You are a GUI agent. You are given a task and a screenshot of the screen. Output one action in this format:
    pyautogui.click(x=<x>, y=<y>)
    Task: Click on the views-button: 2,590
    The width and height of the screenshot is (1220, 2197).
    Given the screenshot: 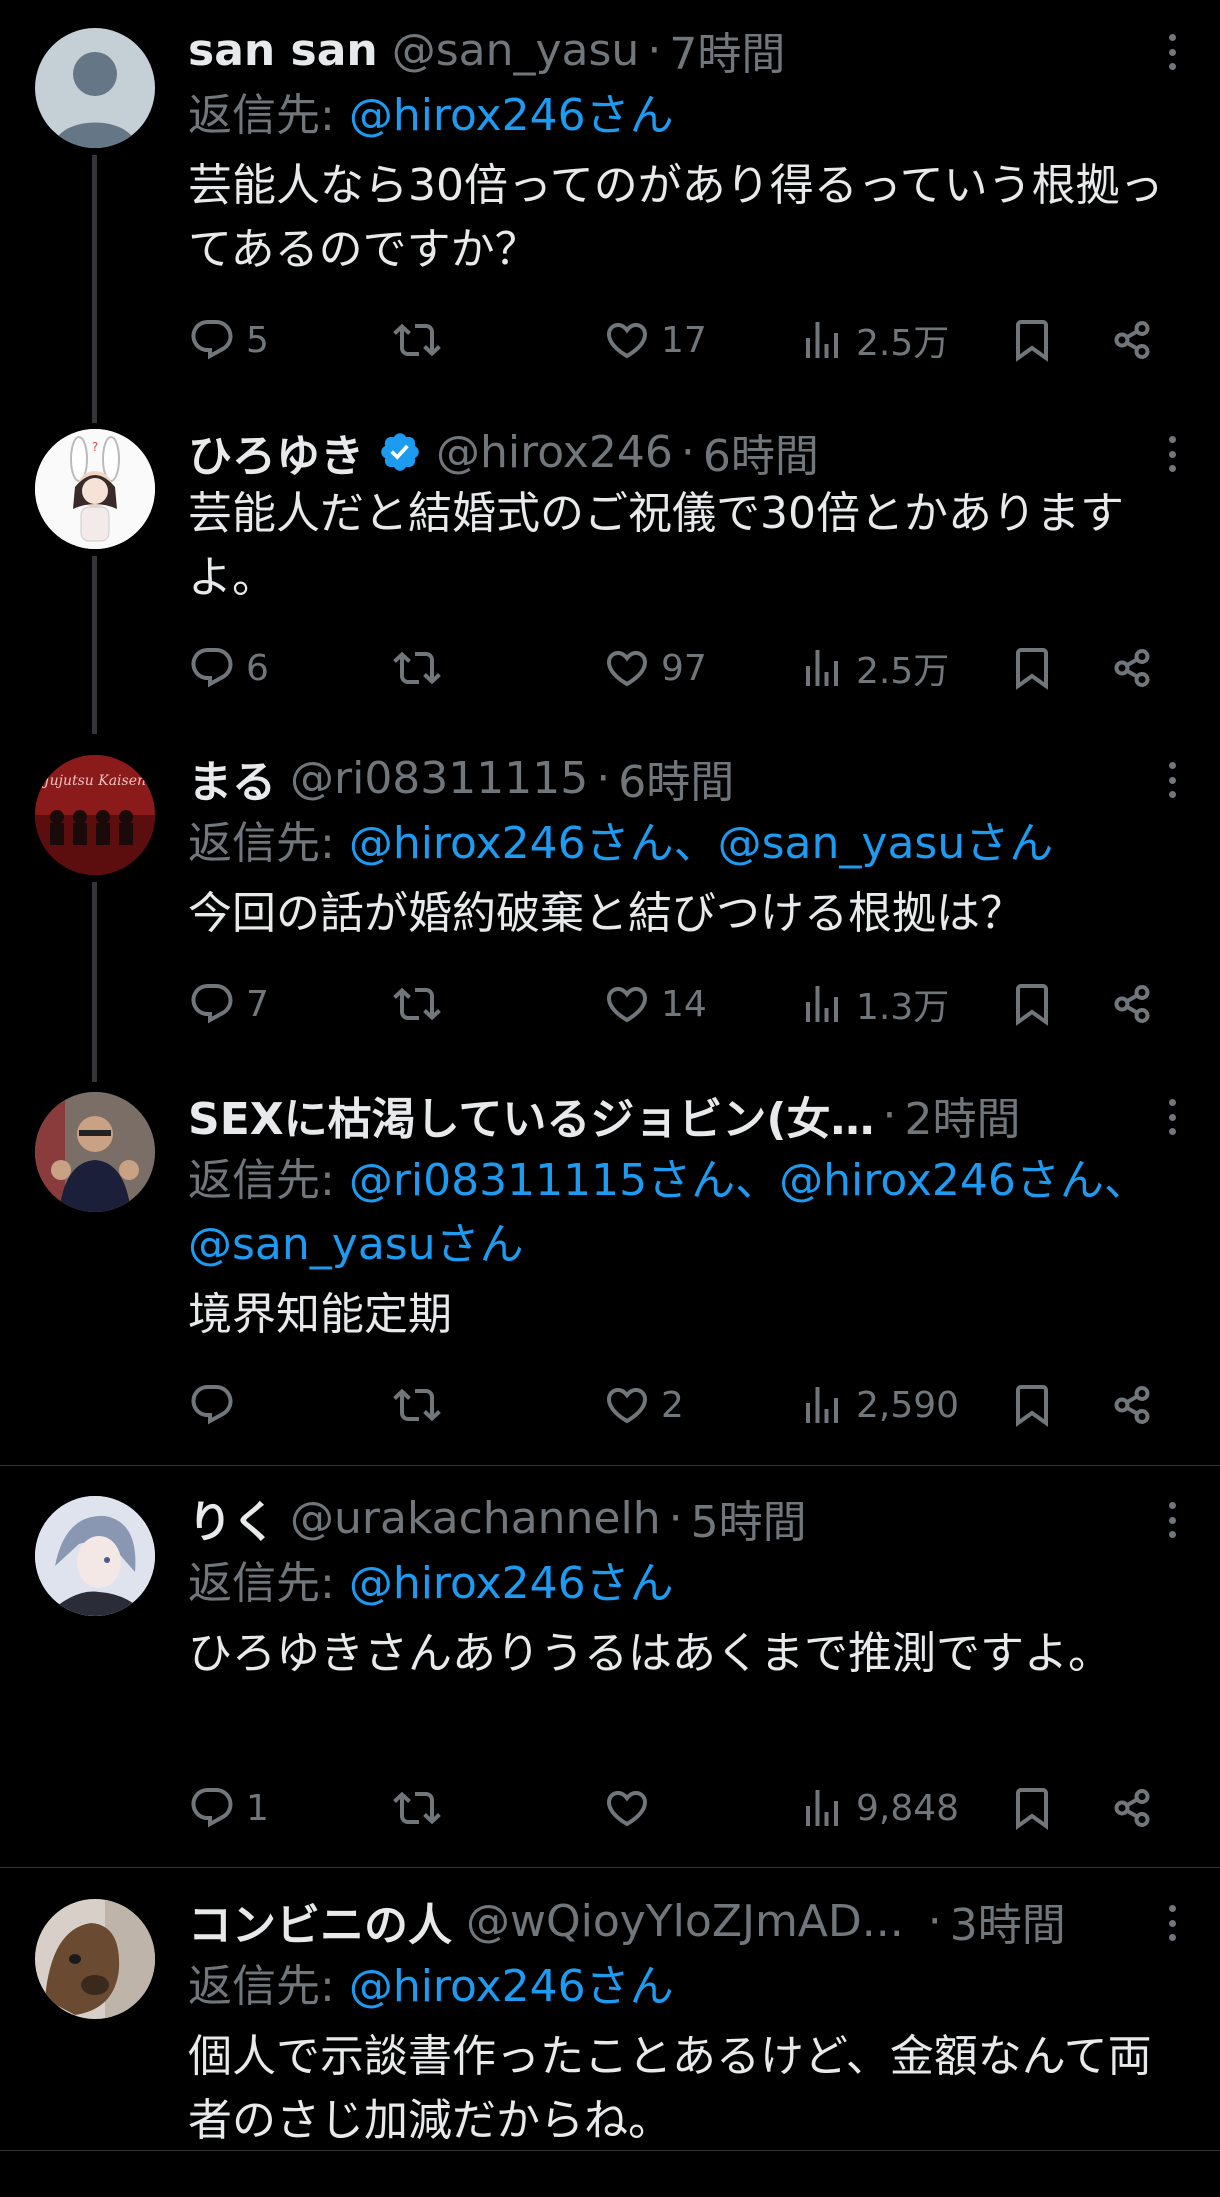 What is the action you would take?
    pyautogui.click(x=878, y=1405)
    